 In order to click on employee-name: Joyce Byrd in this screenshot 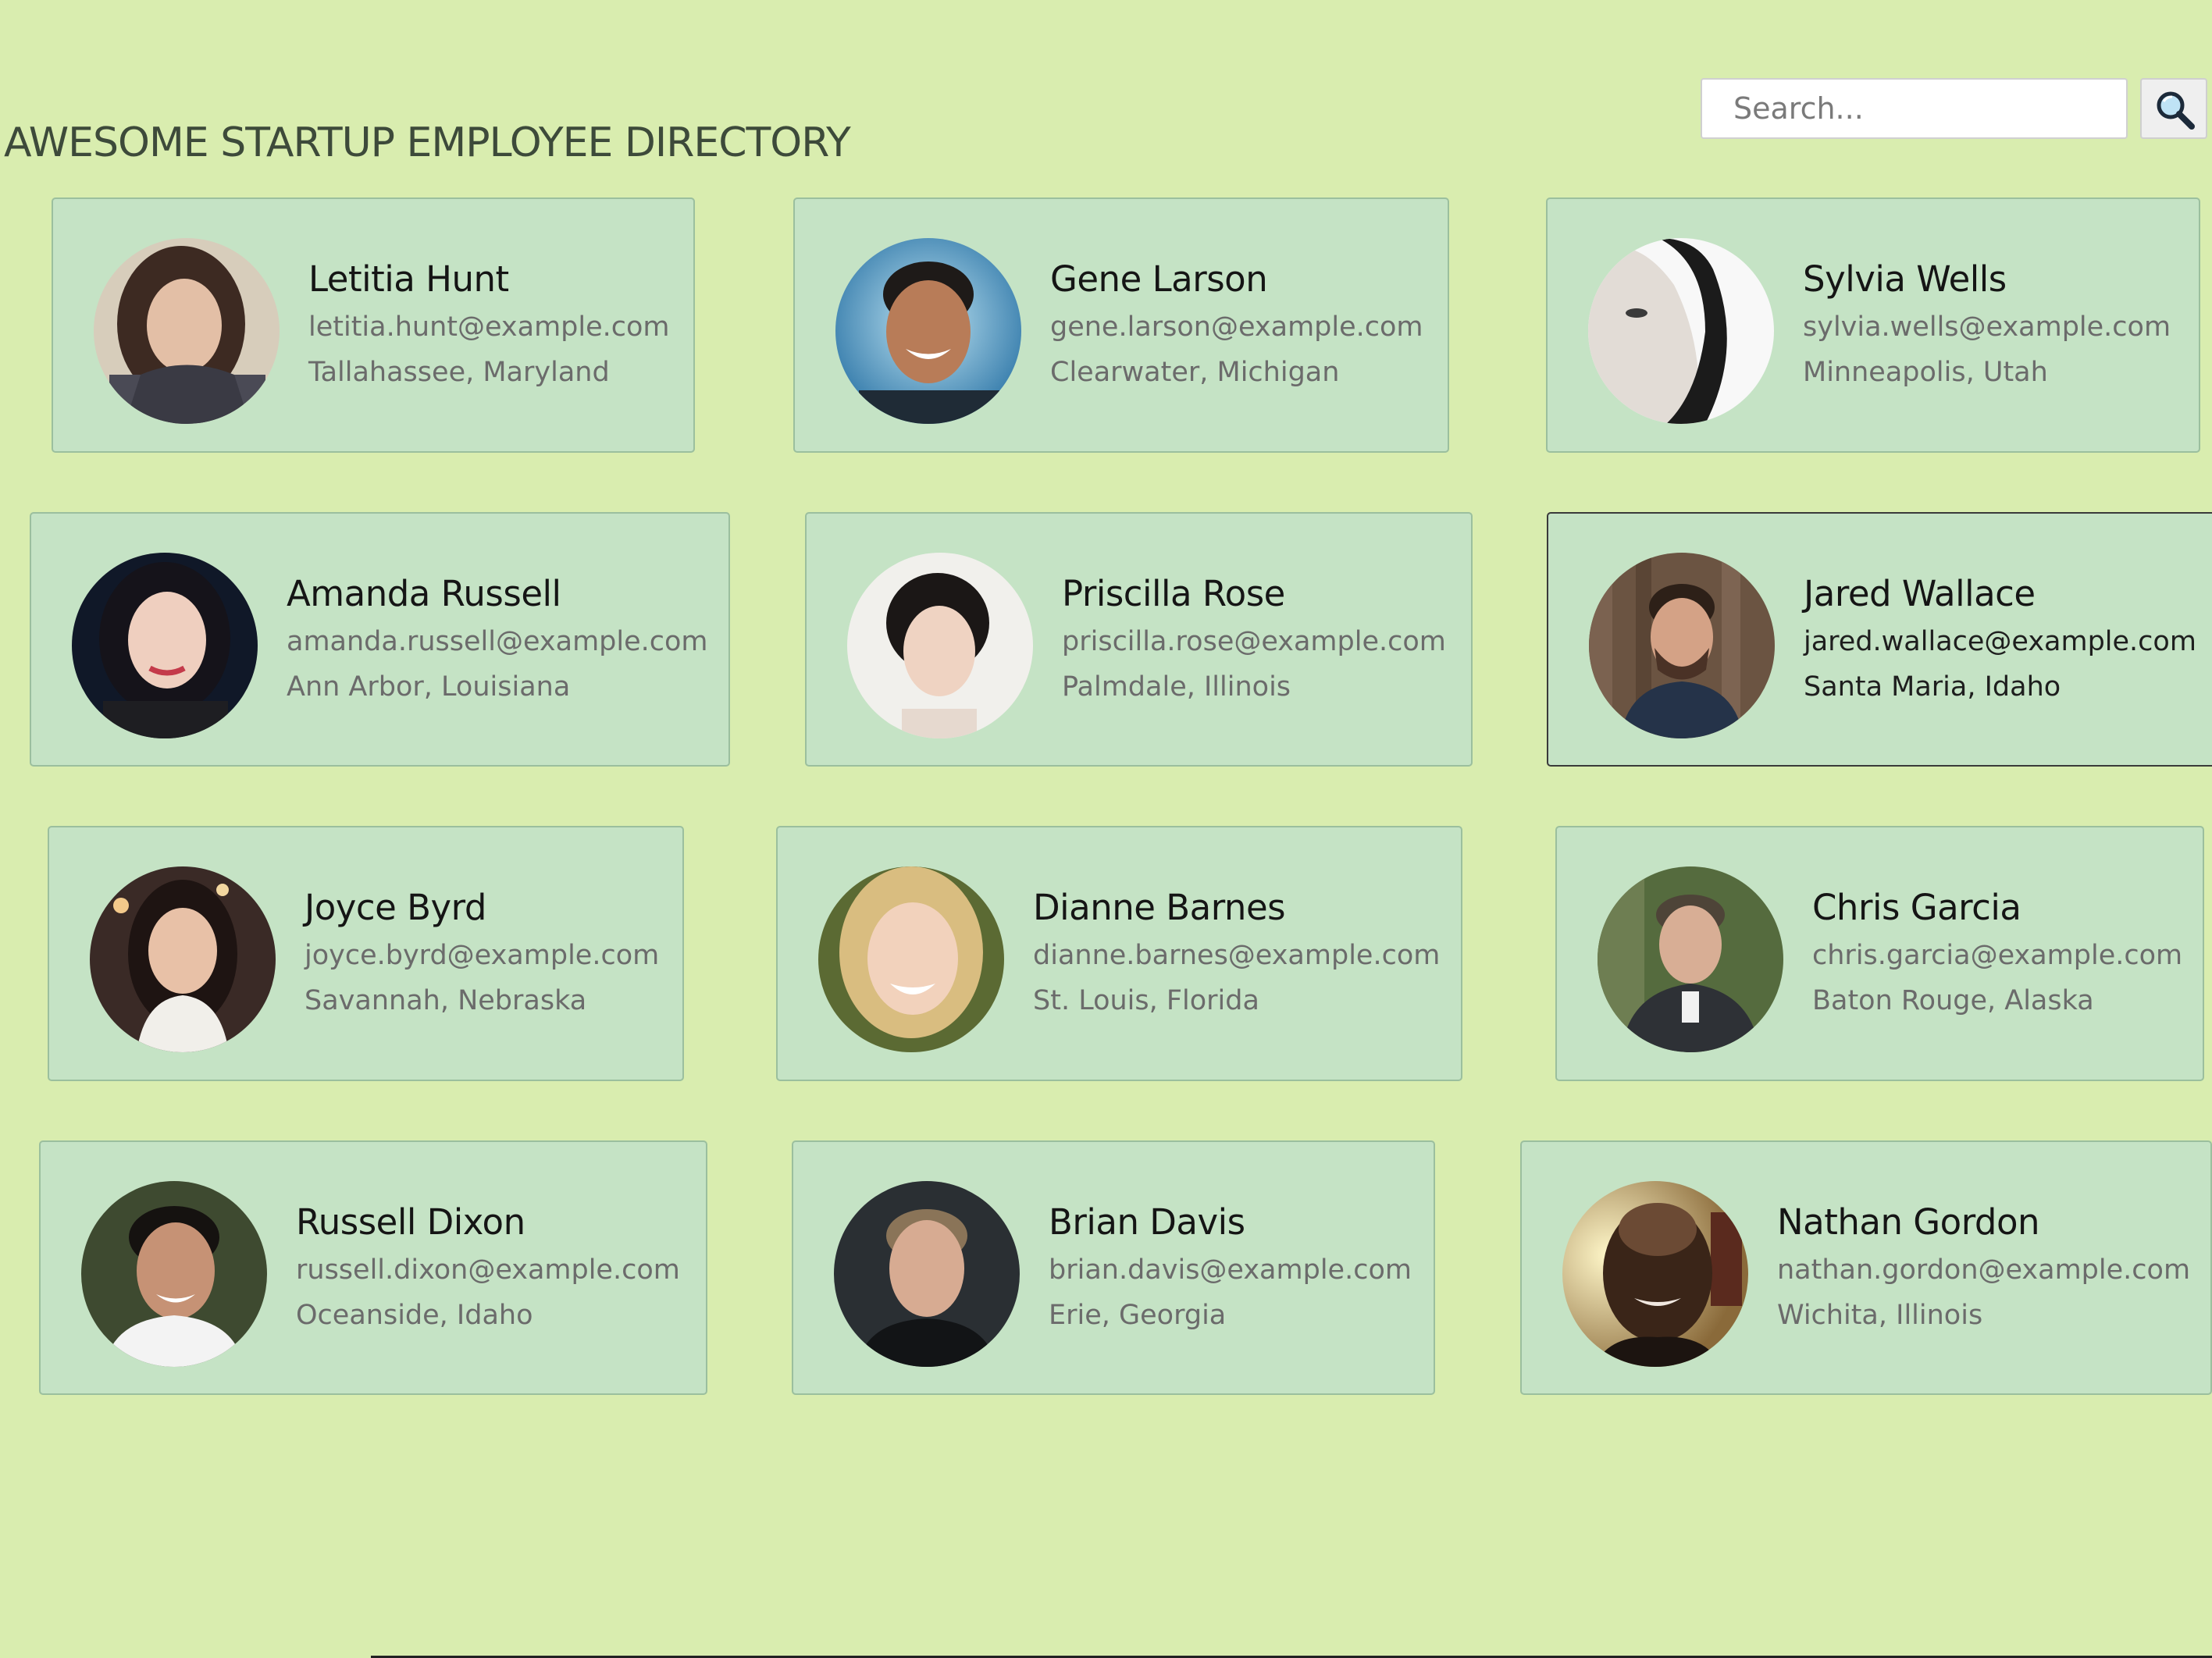, I will do `click(395, 908)`.